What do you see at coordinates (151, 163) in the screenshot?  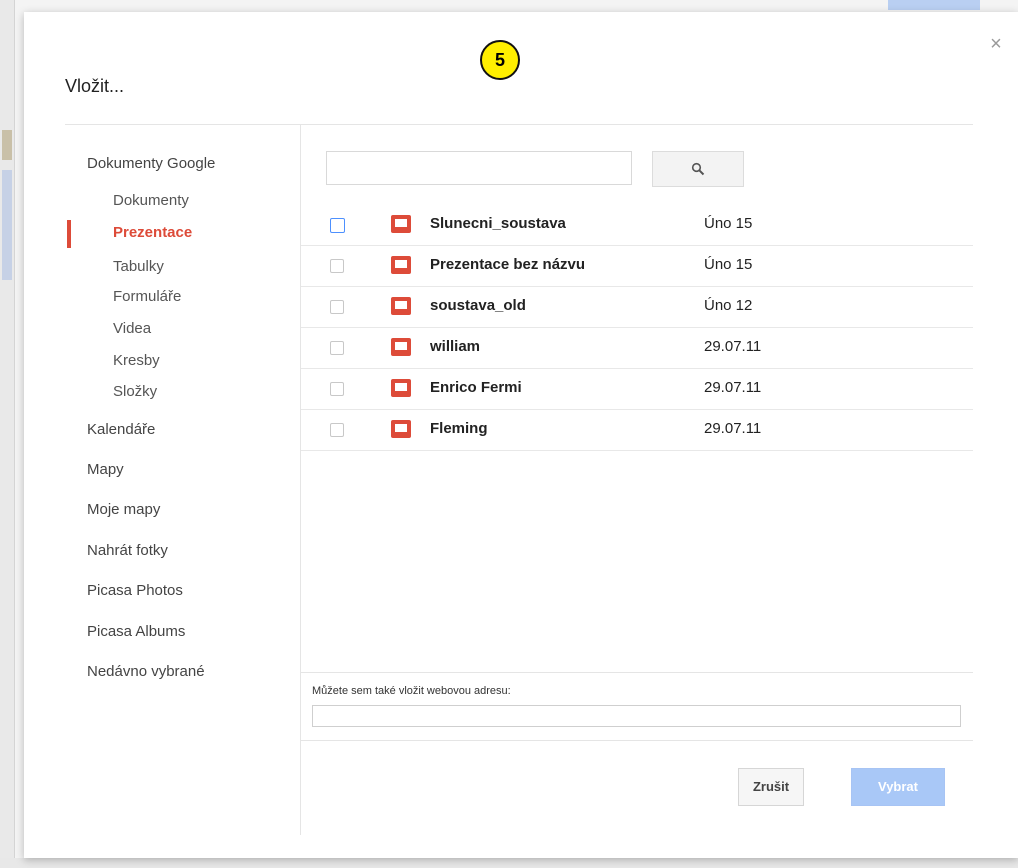 I see `sidebar-group-google-docs: Dokumenty Google` at bounding box center [151, 163].